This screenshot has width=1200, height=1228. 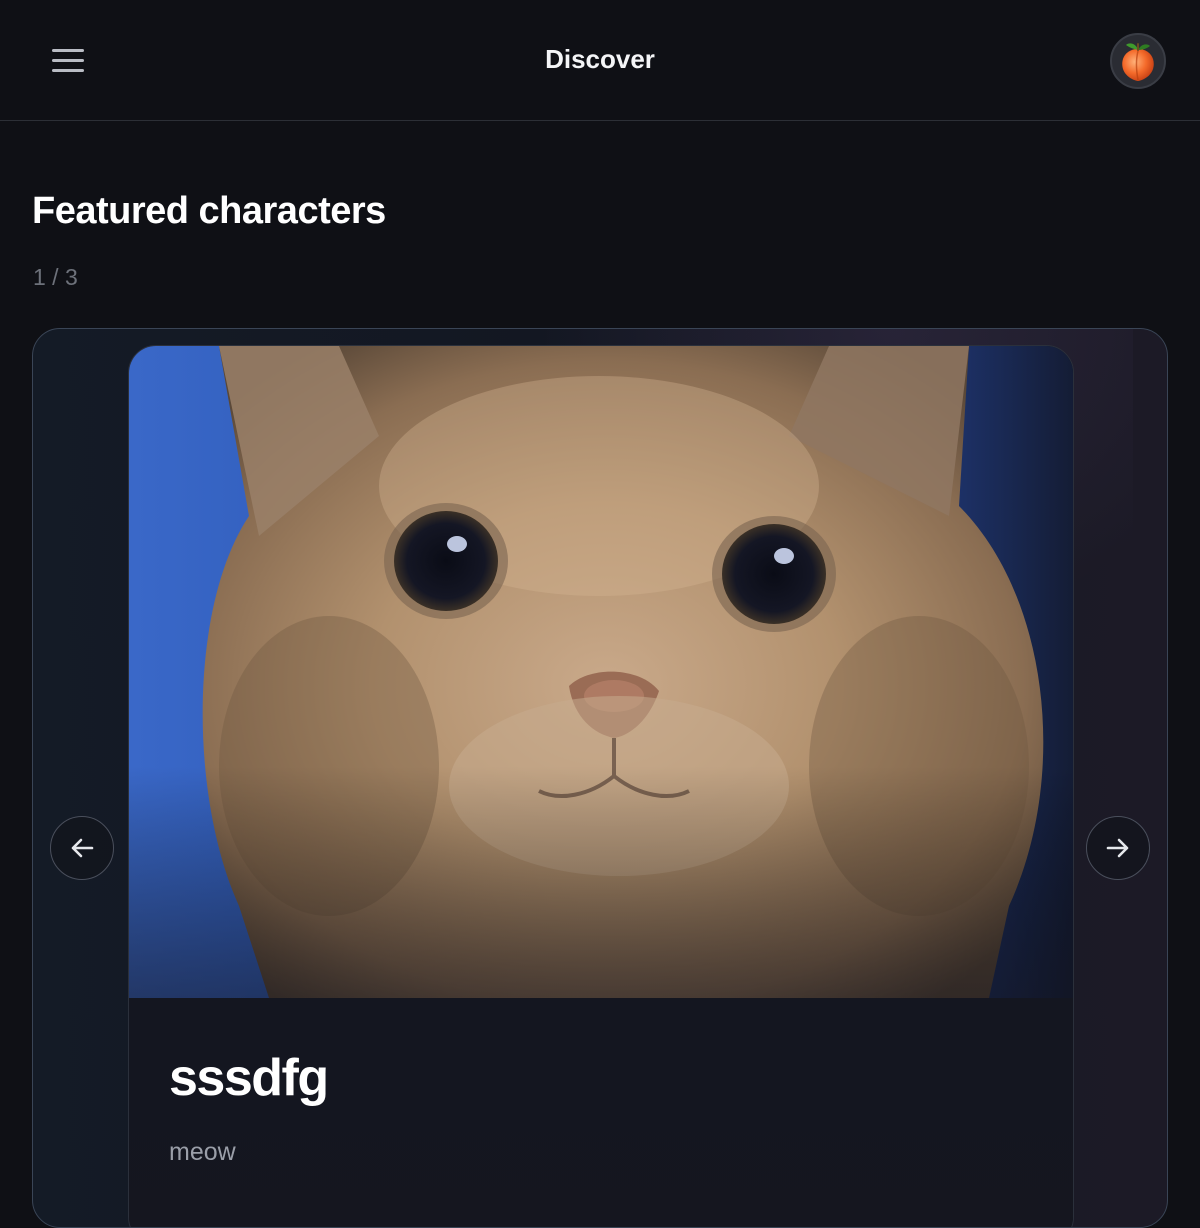 I want to click on carousel-counter: 1 / 3, so click(x=55, y=277).